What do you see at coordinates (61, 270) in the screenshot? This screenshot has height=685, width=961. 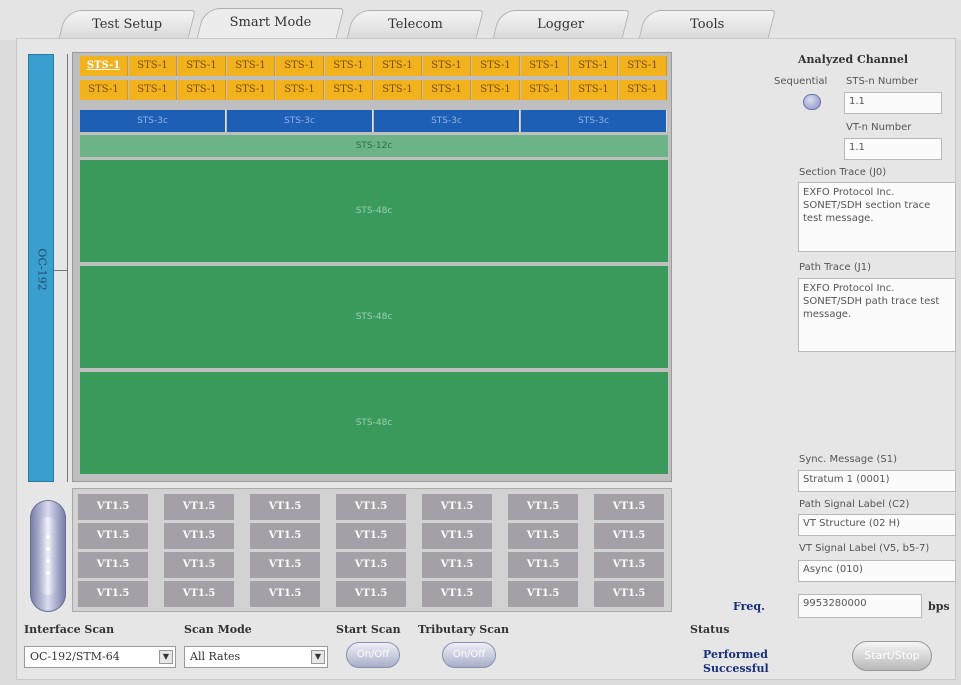 I see `tree-connector` at bounding box center [61, 270].